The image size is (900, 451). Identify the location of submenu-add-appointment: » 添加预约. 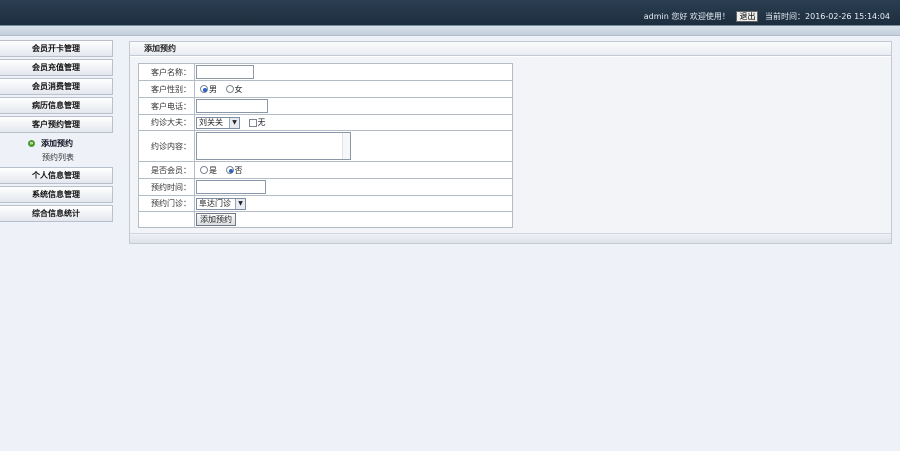
(56, 144).